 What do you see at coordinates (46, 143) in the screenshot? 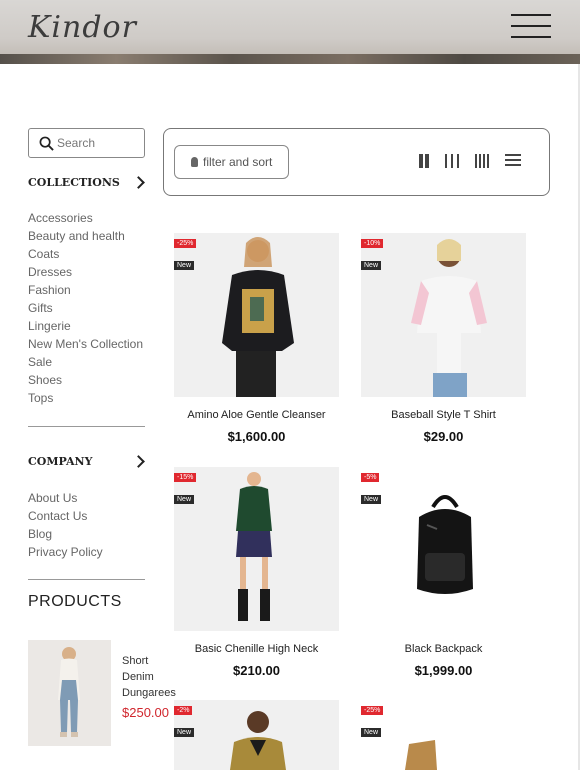
I see `search-icon` at bounding box center [46, 143].